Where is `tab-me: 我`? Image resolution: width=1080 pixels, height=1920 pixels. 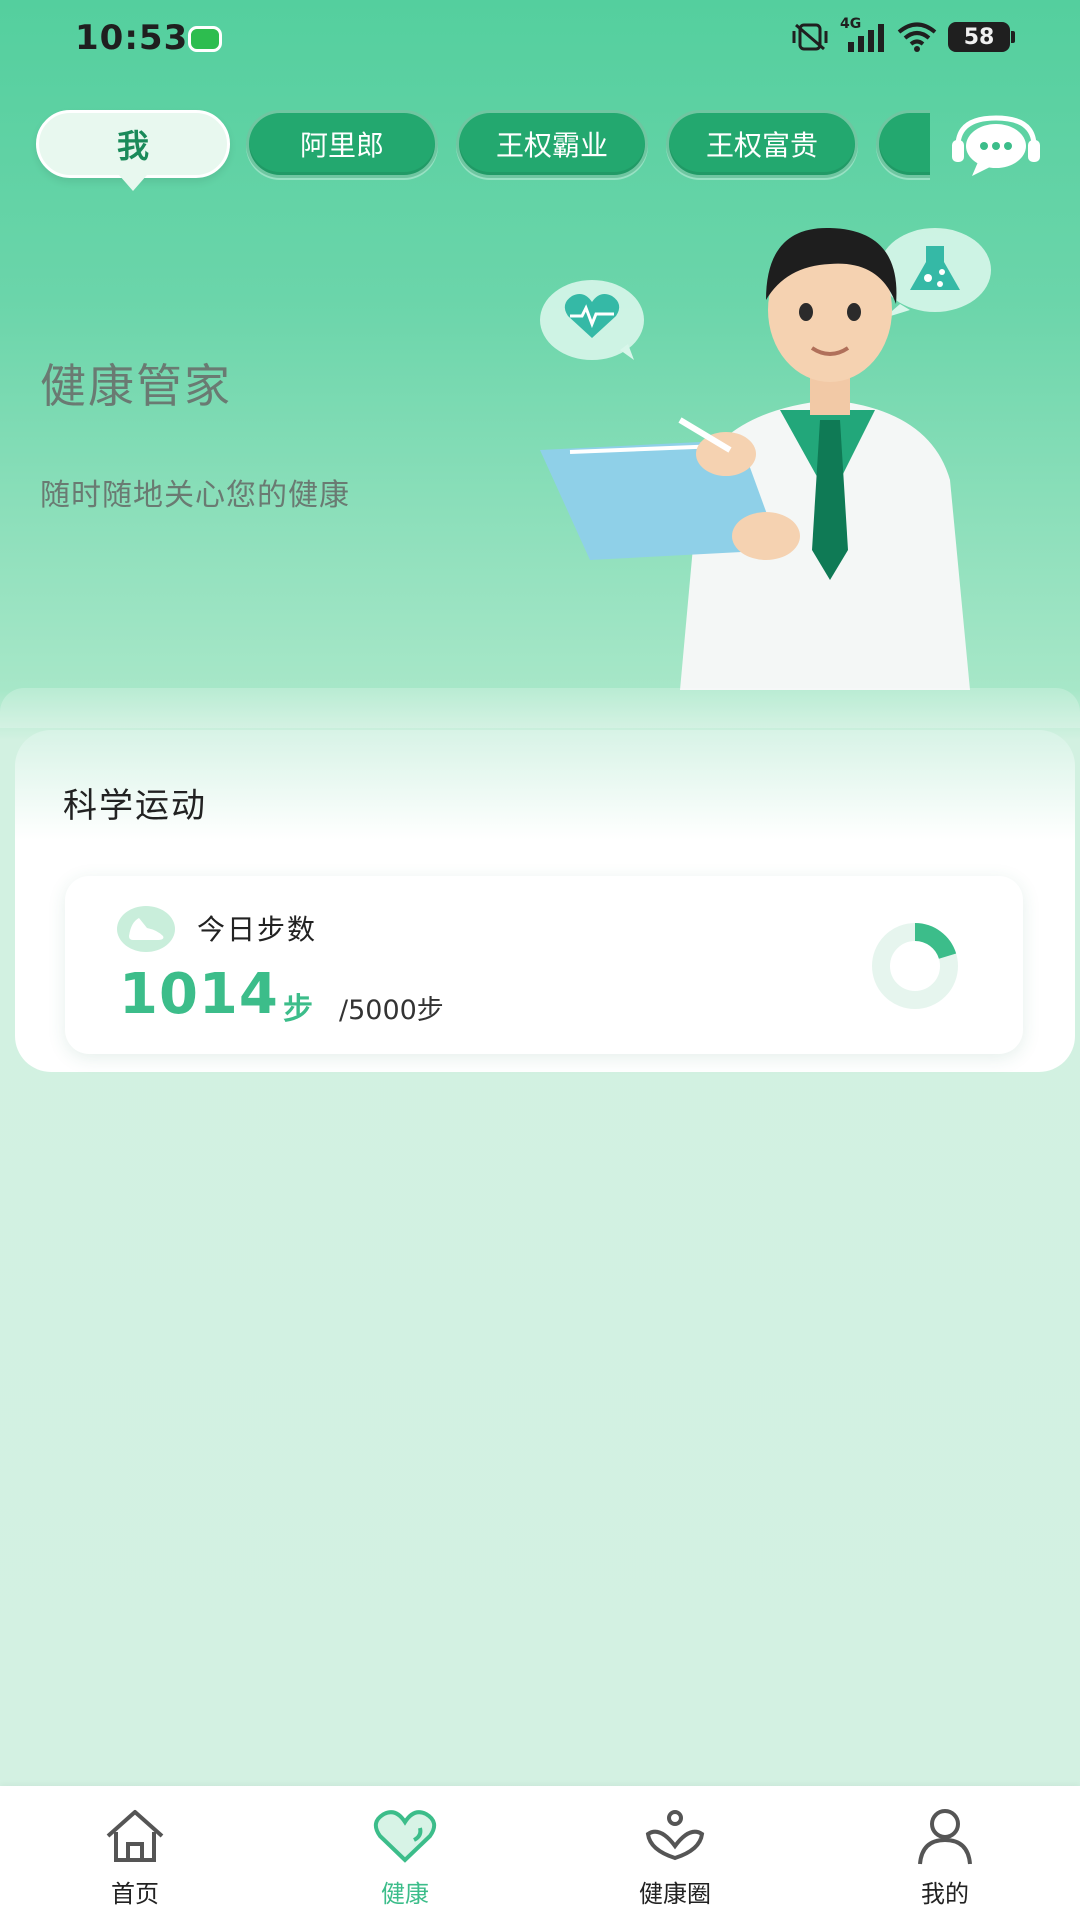 tab-me: 我 is located at coordinates (133, 150).